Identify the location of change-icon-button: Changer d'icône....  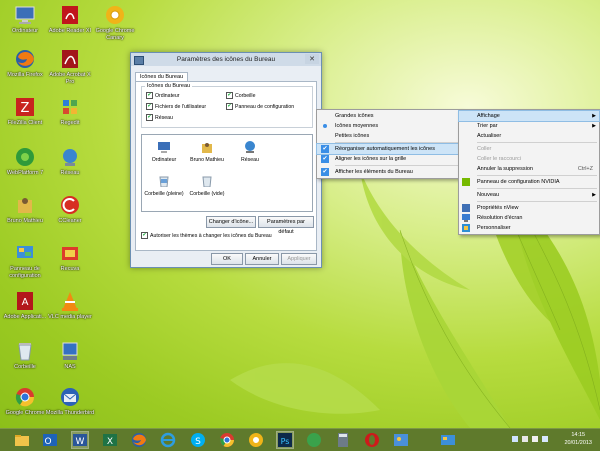
(231, 222).